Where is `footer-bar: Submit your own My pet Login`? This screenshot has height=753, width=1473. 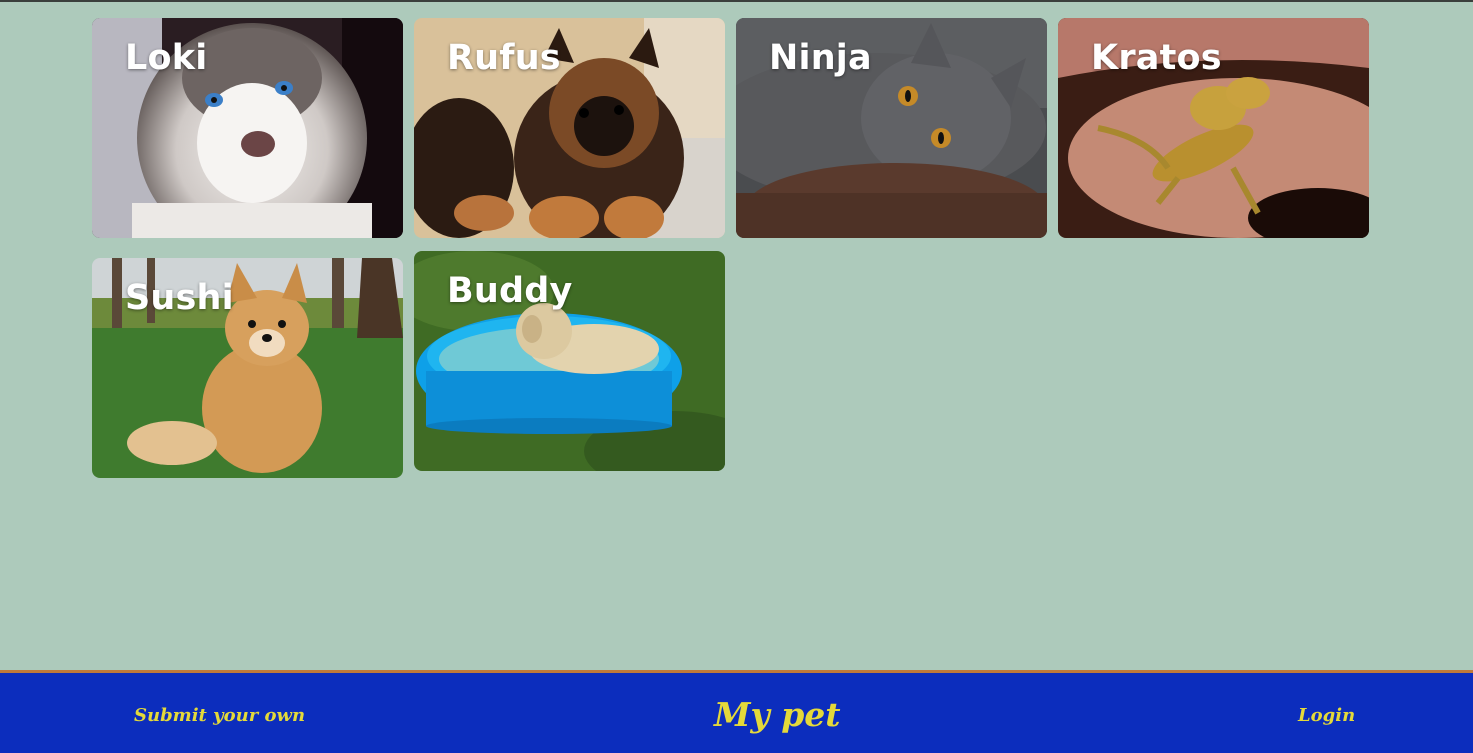
footer-bar: Submit your own My pet Login is located at coordinates (736, 711).